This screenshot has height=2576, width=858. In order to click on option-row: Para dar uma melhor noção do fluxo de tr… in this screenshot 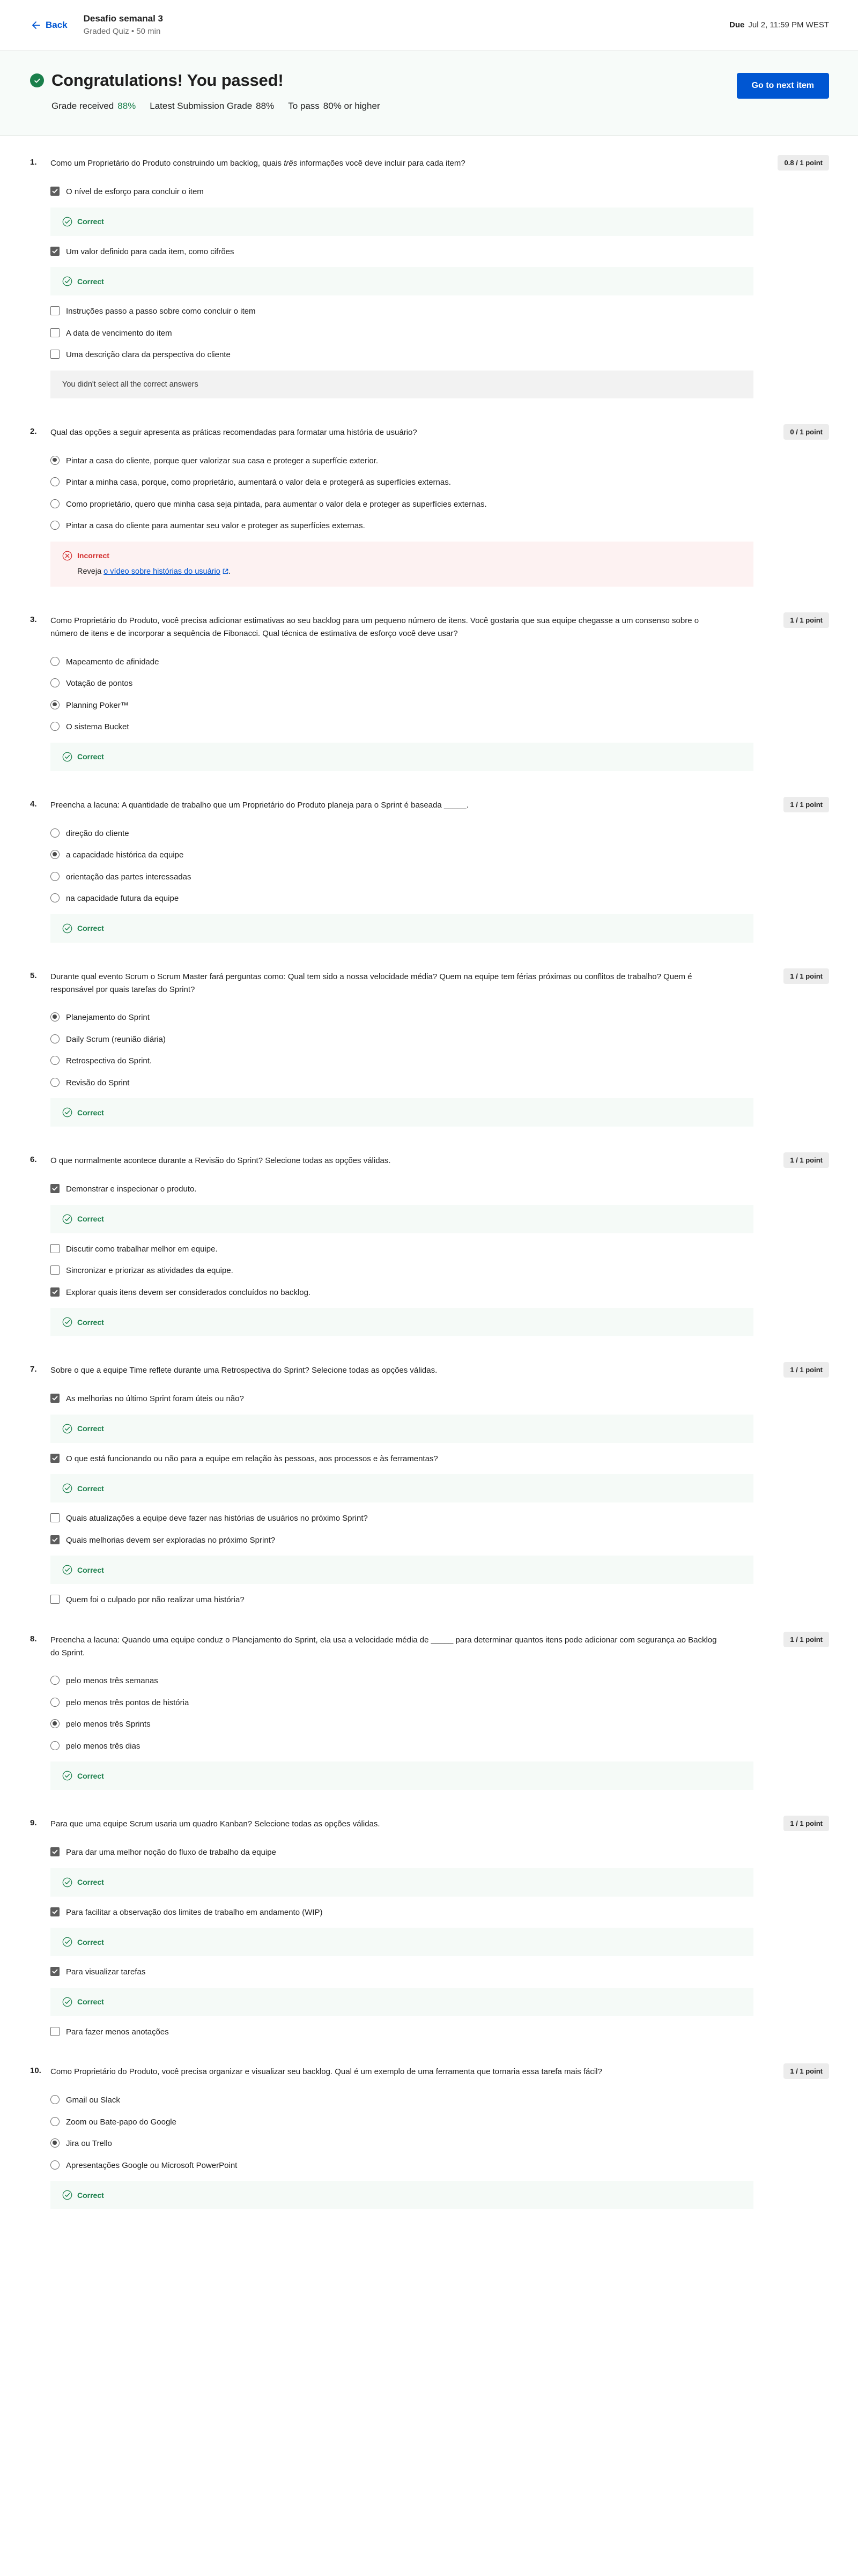, I will do `click(439, 1853)`.